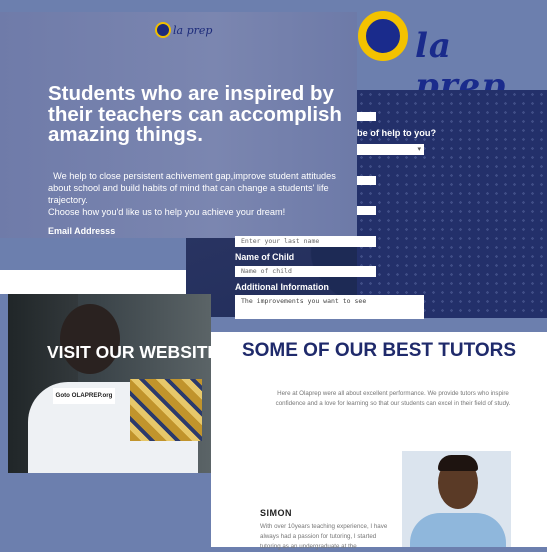  I want to click on tutor-shirt, so click(458, 530).